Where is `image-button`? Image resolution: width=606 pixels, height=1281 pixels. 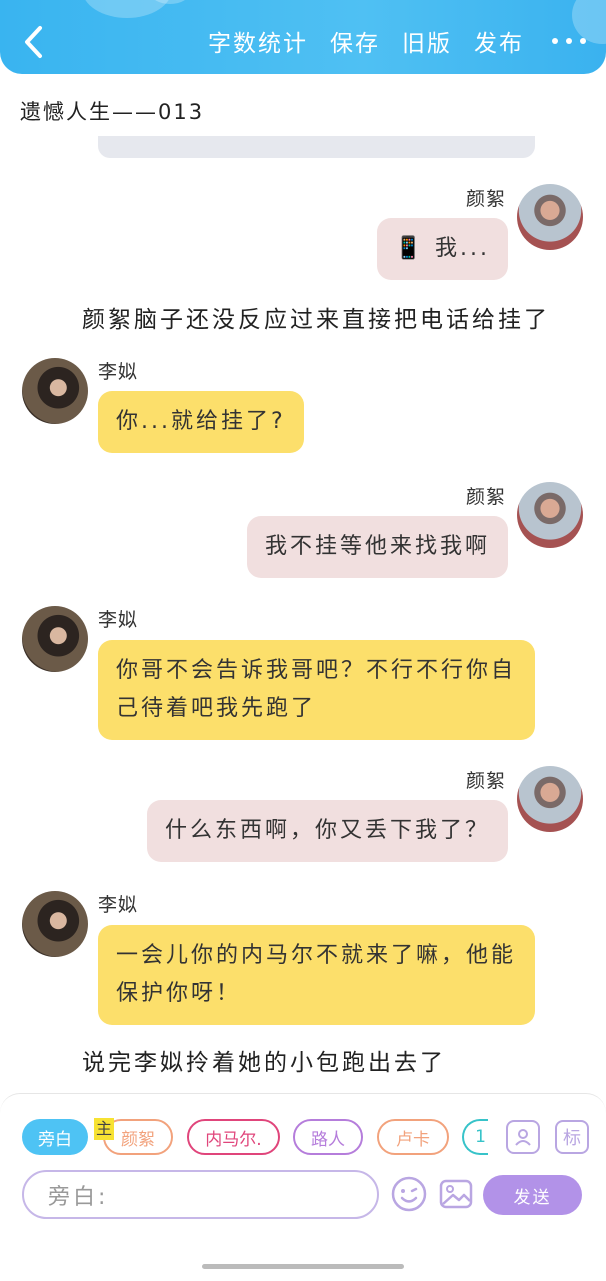 image-button is located at coordinates (456, 1194).